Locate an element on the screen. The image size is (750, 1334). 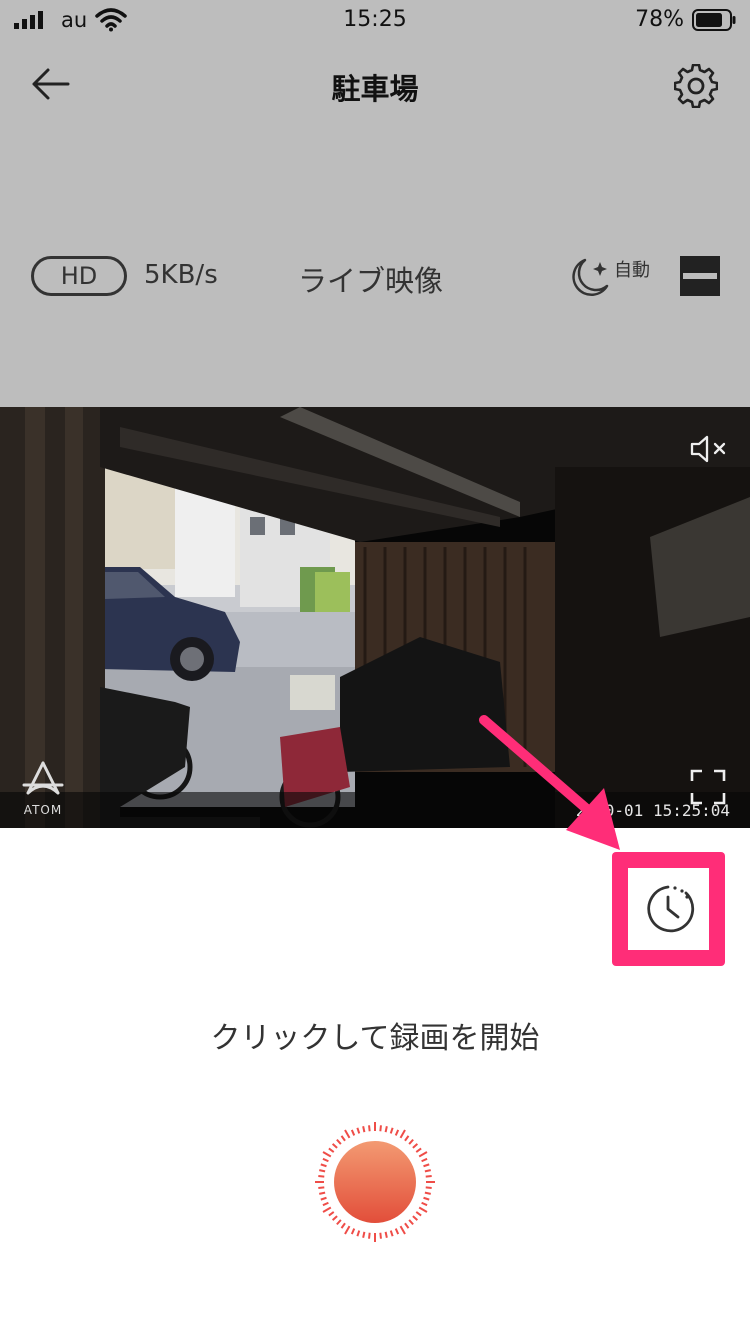
clock-history-icon is located at coordinates (671, 909).